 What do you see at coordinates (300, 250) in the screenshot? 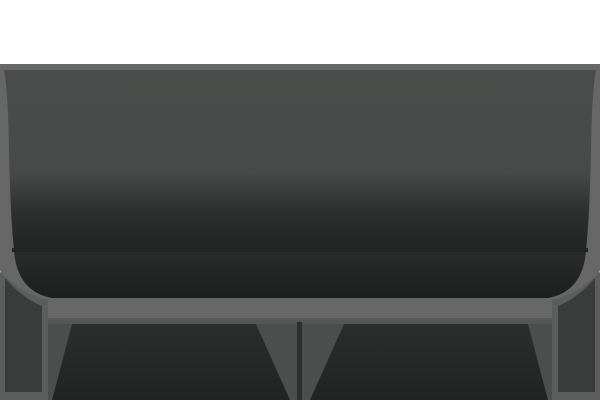
I see `seat-edge` at bounding box center [300, 250].